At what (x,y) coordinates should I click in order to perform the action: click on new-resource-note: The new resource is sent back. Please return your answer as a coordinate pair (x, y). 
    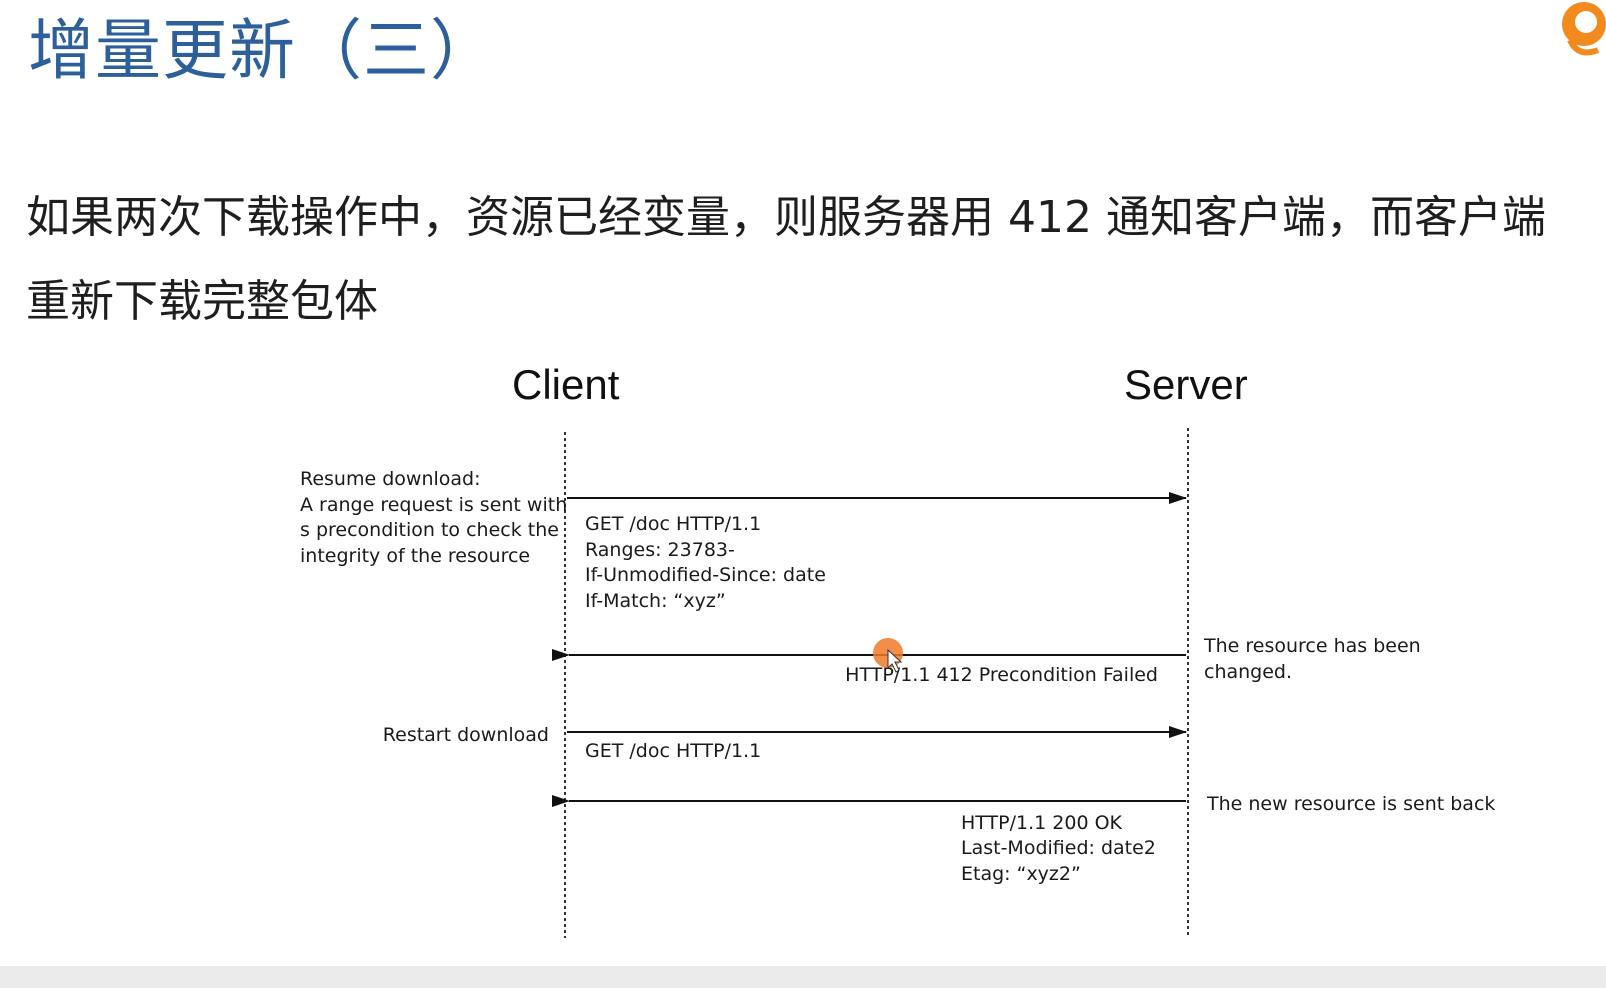
    Looking at the image, I should click on (1350, 804).